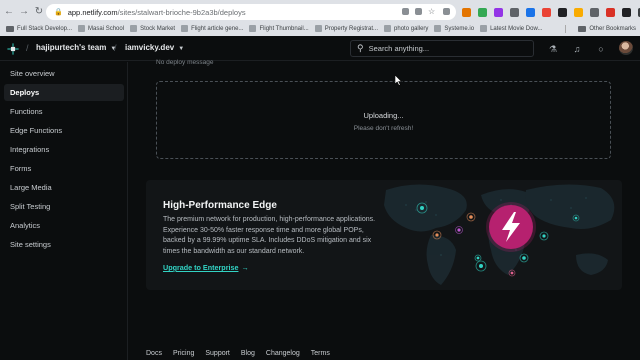 This screenshot has height=360, width=640. Describe the element at coordinates (183, 353) in the screenshot. I see `footer-link-pricing: Pricing` at that location.